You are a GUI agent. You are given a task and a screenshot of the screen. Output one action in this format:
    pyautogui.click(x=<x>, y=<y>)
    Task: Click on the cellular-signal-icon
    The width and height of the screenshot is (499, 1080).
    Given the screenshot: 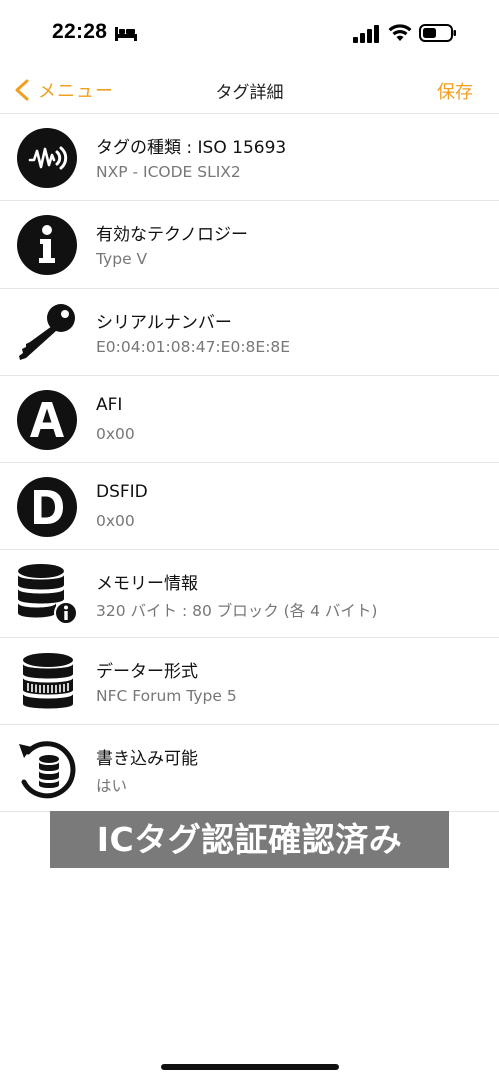 What is the action you would take?
    pyautogui.click(x=366, y=34)
    